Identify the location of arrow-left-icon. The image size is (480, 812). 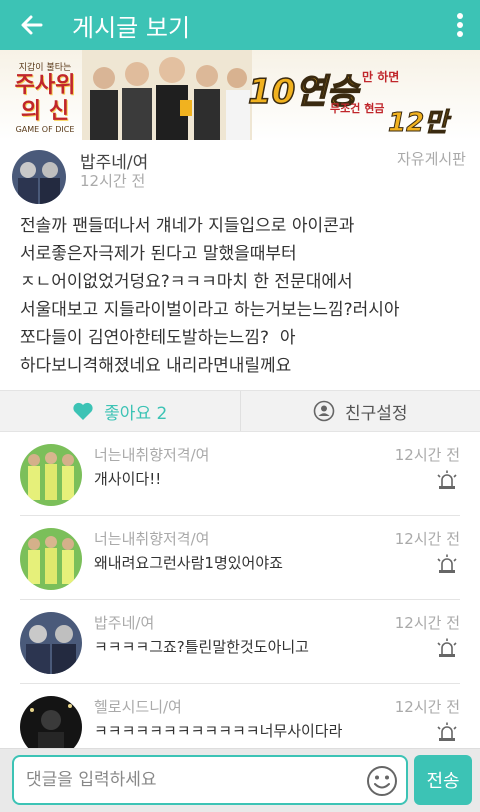
(32, 25).